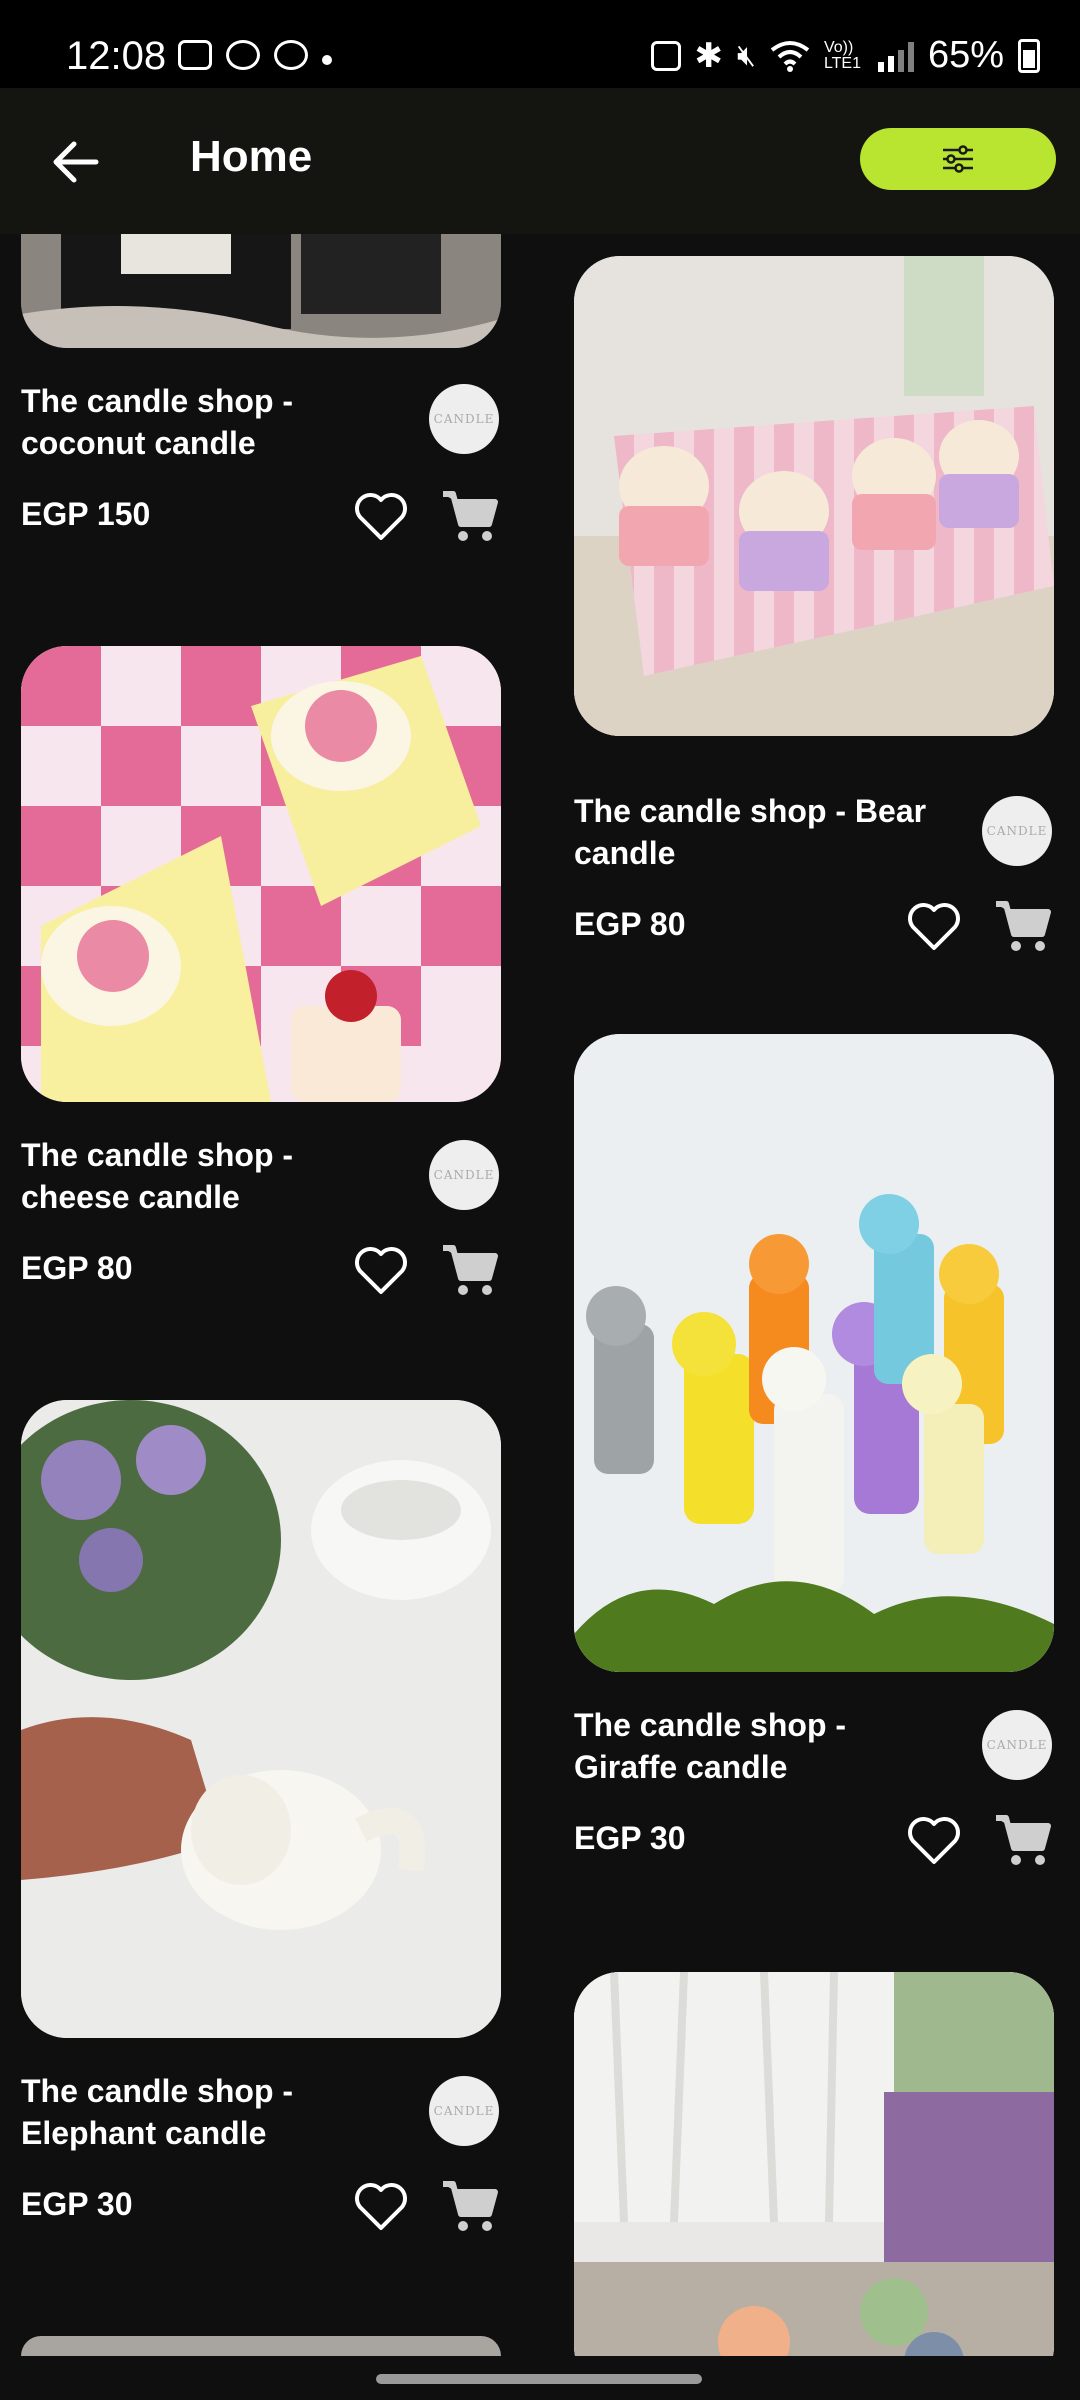 Image resolution: width=1080 pixels, height=2400 pixels. Describe the element at coordinates (540, 44) in the screenshot. I see `status-bar: 12:08 ✱ 🔇︎ Vo)) LTE1 65%` at that location.